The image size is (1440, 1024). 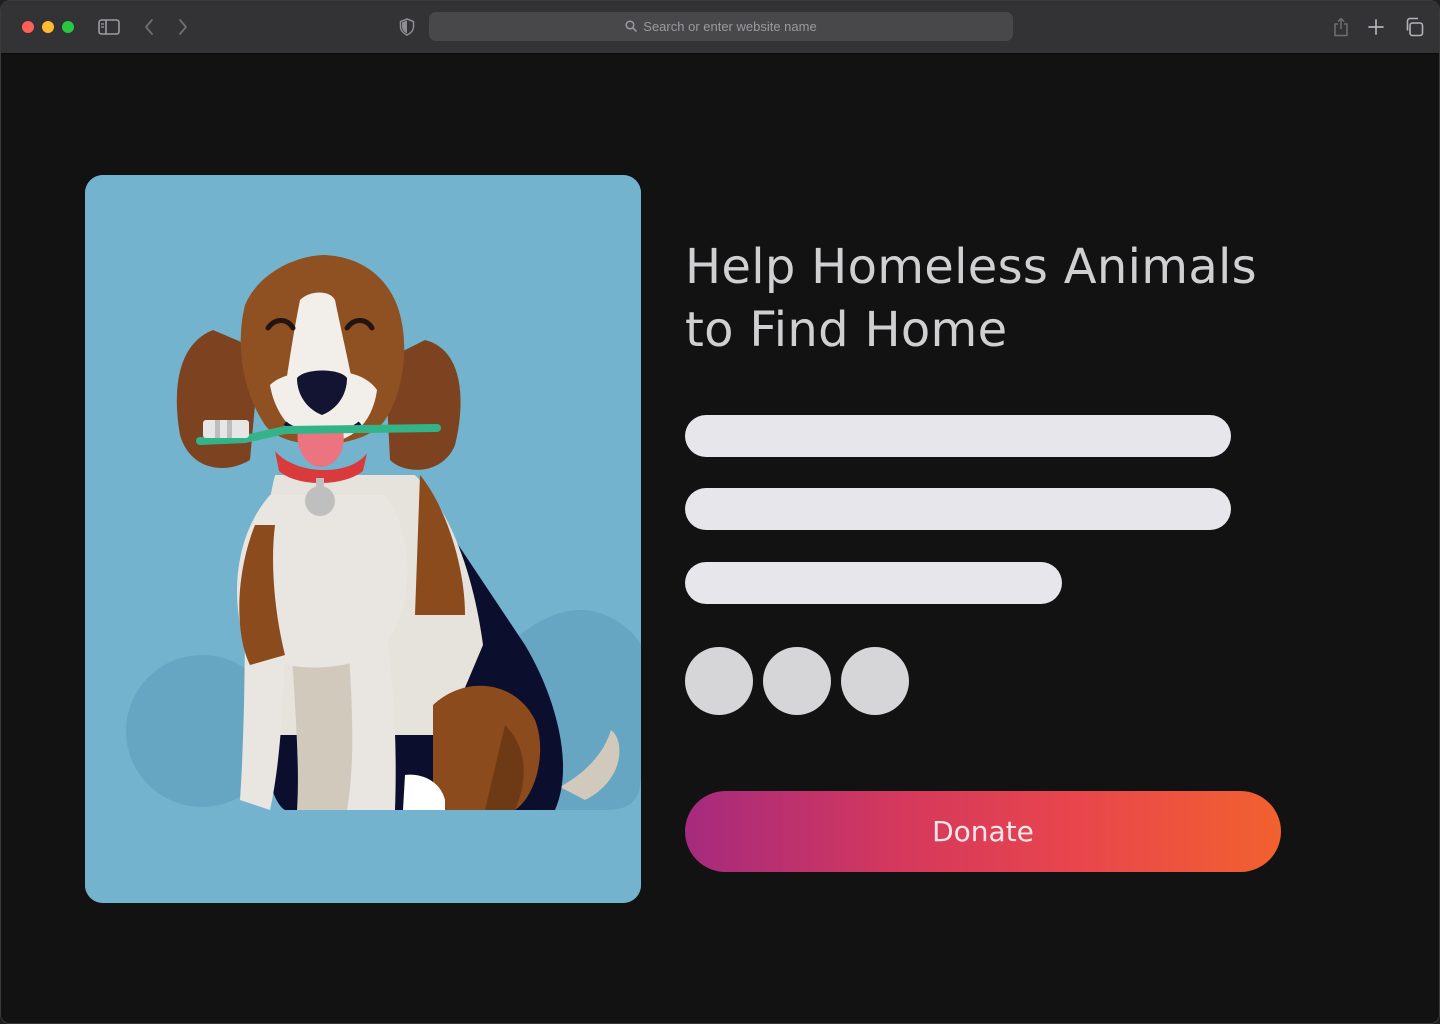 I want to click on minimize-window-button, so click(x=48, y=27).